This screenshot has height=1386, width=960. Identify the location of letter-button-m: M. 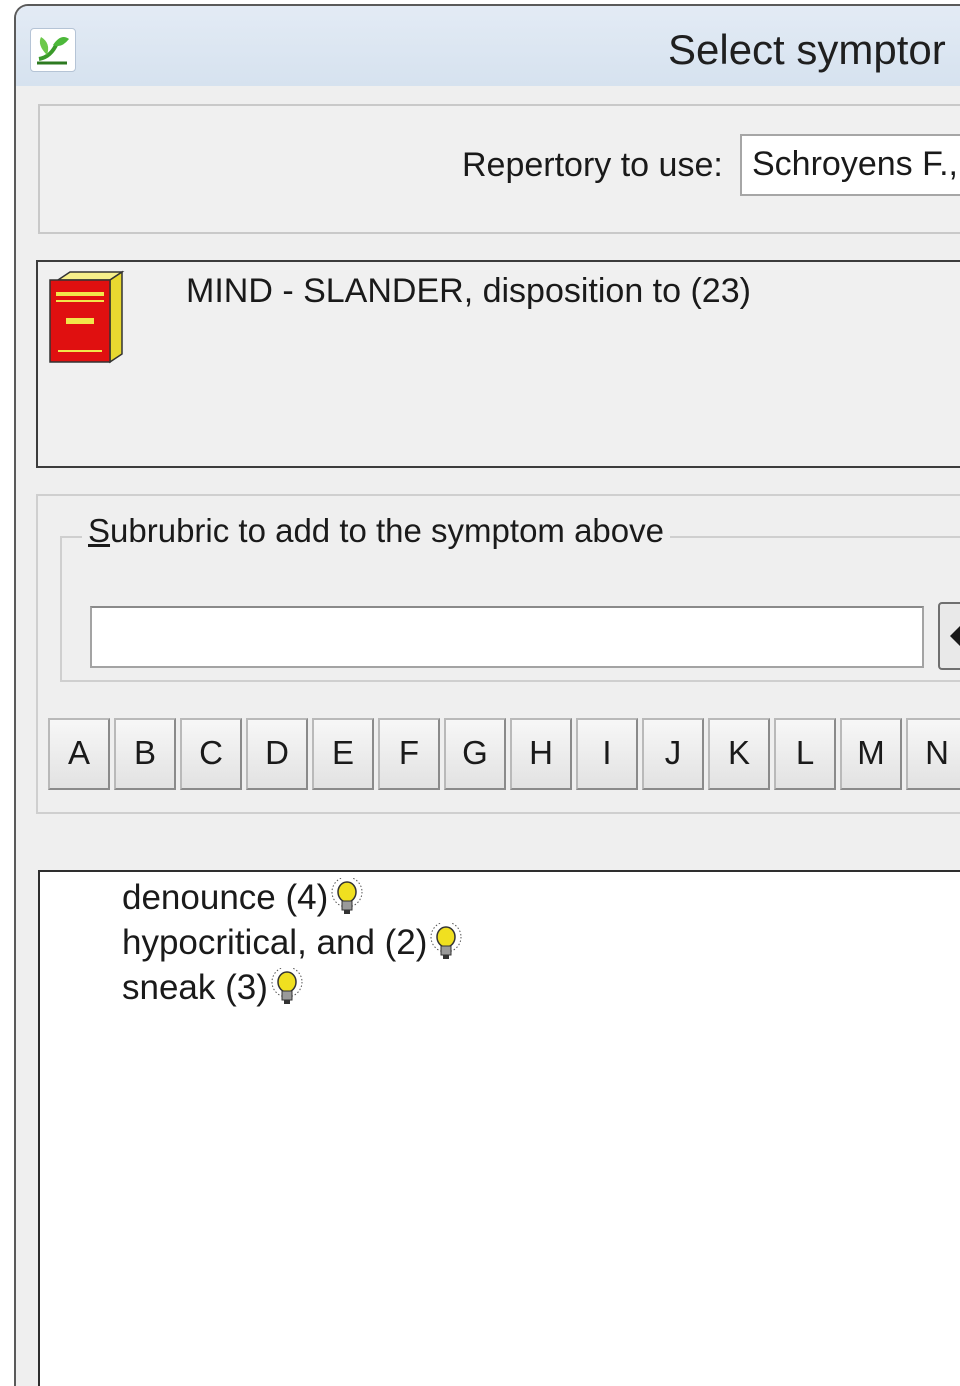
(871, 754).